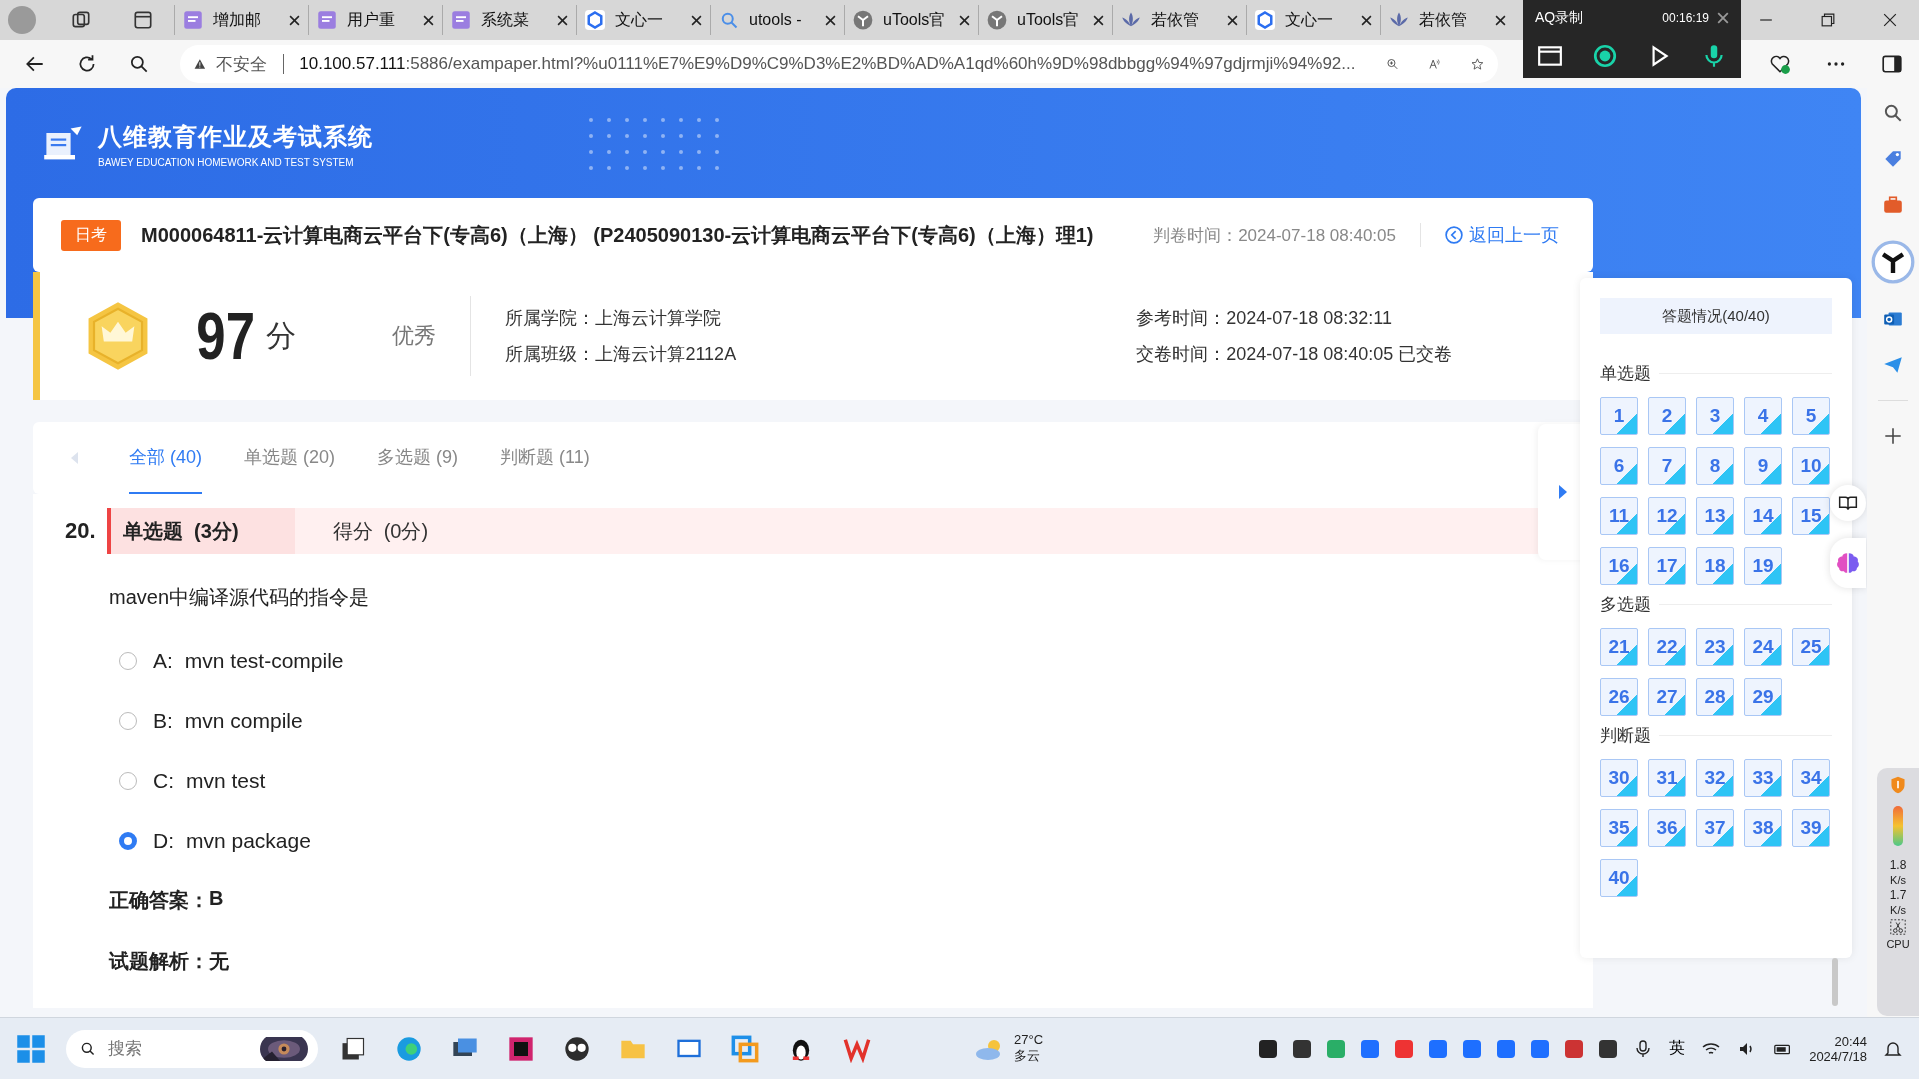  What do you see at coordinates (414, 336) in the screenshot?
I see `grade-label: 优秀` at bounding box center [414, 336].